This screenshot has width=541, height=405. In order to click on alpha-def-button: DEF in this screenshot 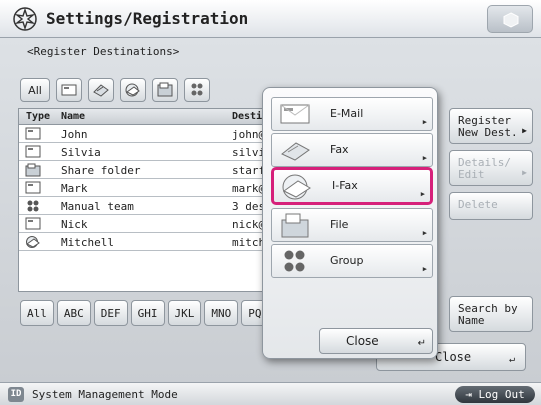, I will do `click(110, 313)`.